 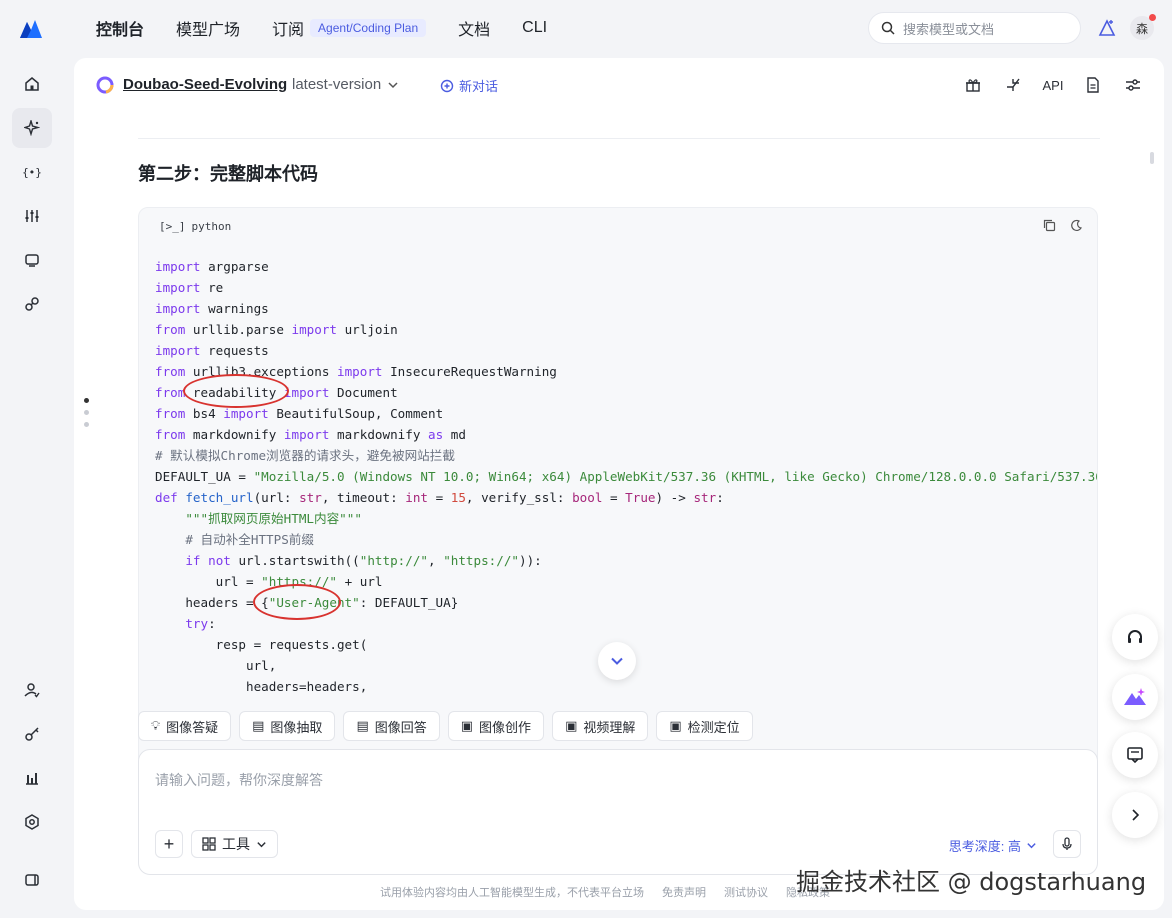 What do you see at coordinates (276, 329) in the screenshot?
I see `code-line: from urllib.parse import urljoin` at bounding box center [276, 329].